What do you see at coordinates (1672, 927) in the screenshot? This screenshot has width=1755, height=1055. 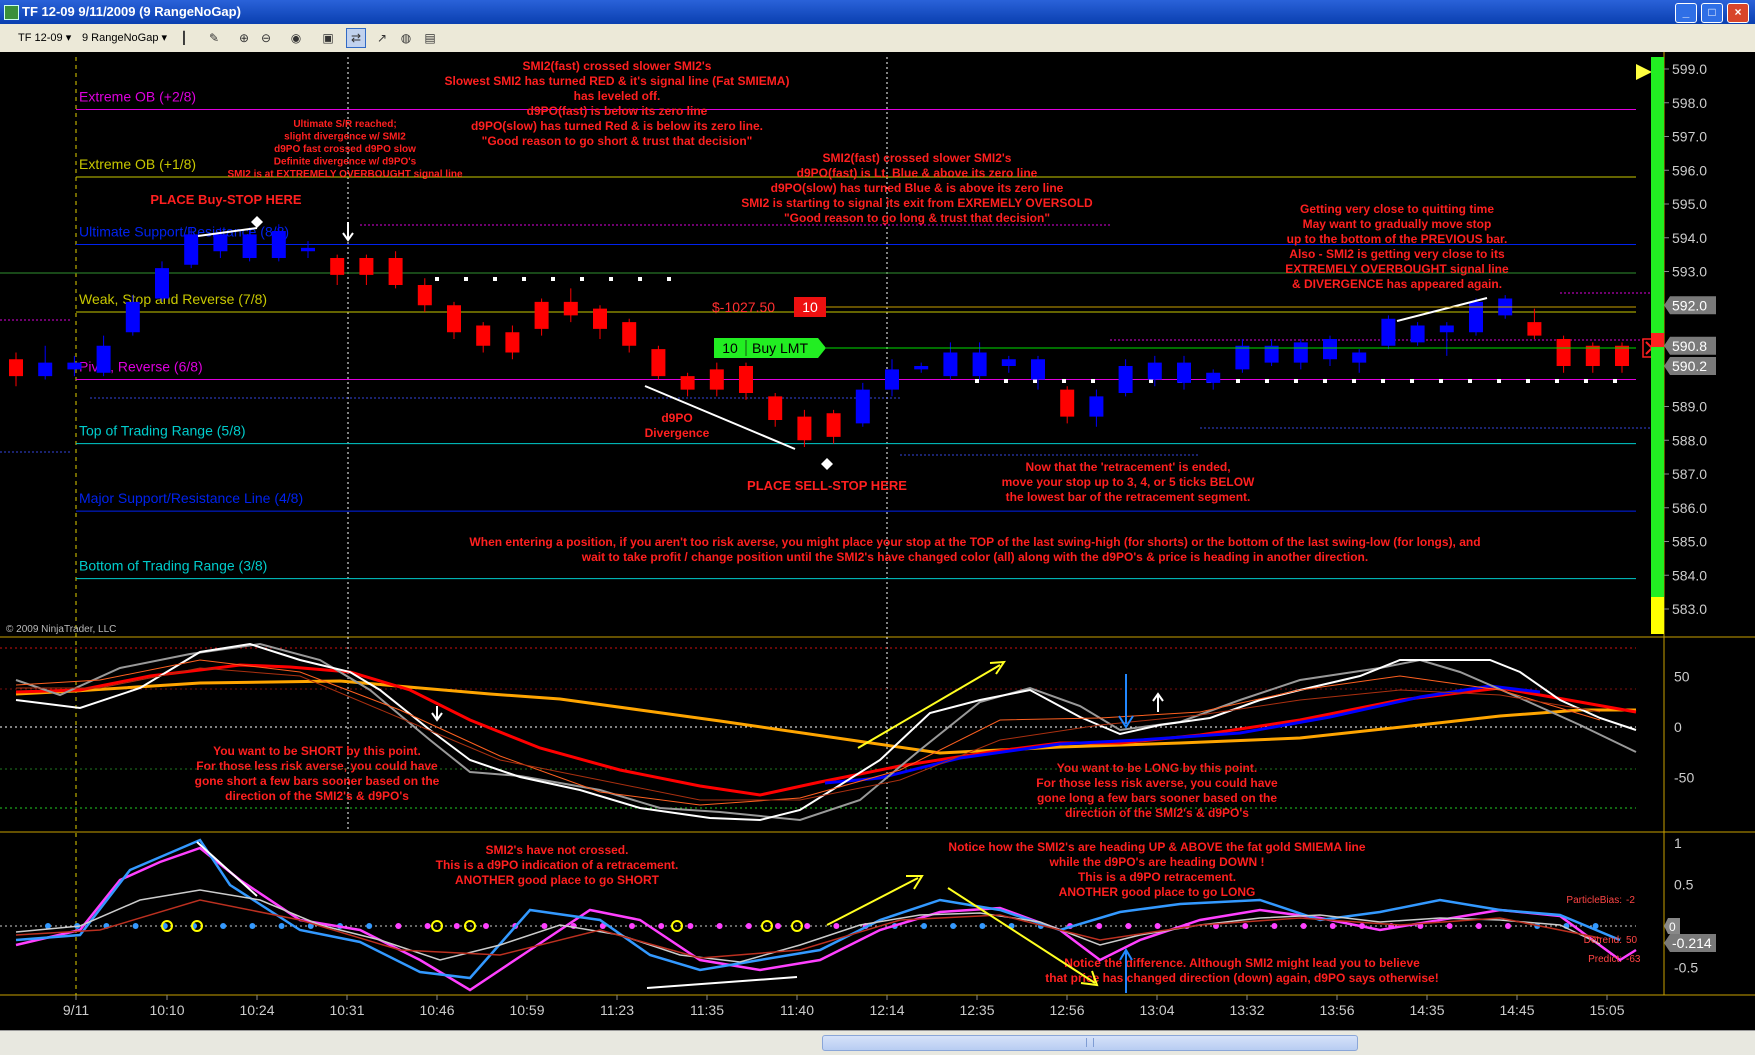 I see `d9po-zero-tag-label: 0` at bounding box center [1672, 927].